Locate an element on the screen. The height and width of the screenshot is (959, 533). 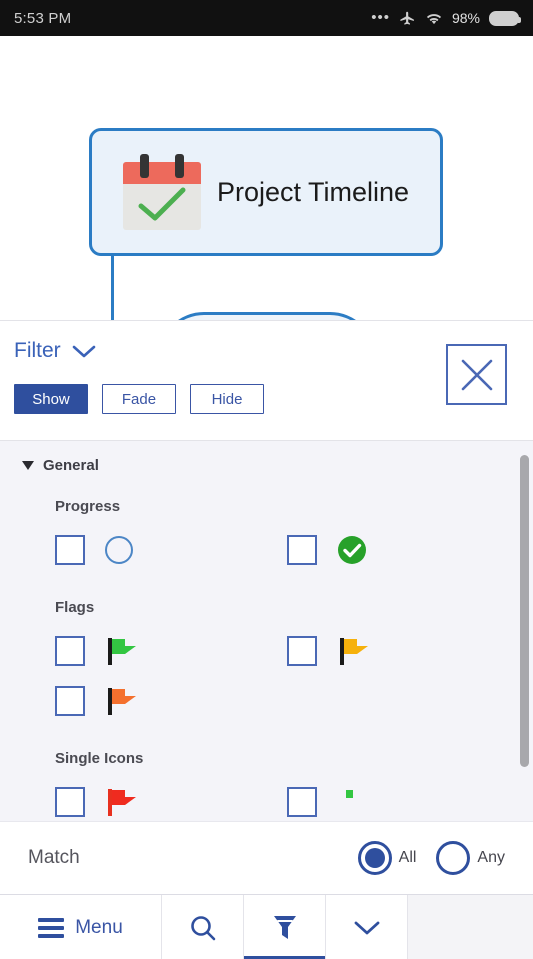
mindmap-node-project-timeline: Project Timeline is located at coordinates (266, 192).